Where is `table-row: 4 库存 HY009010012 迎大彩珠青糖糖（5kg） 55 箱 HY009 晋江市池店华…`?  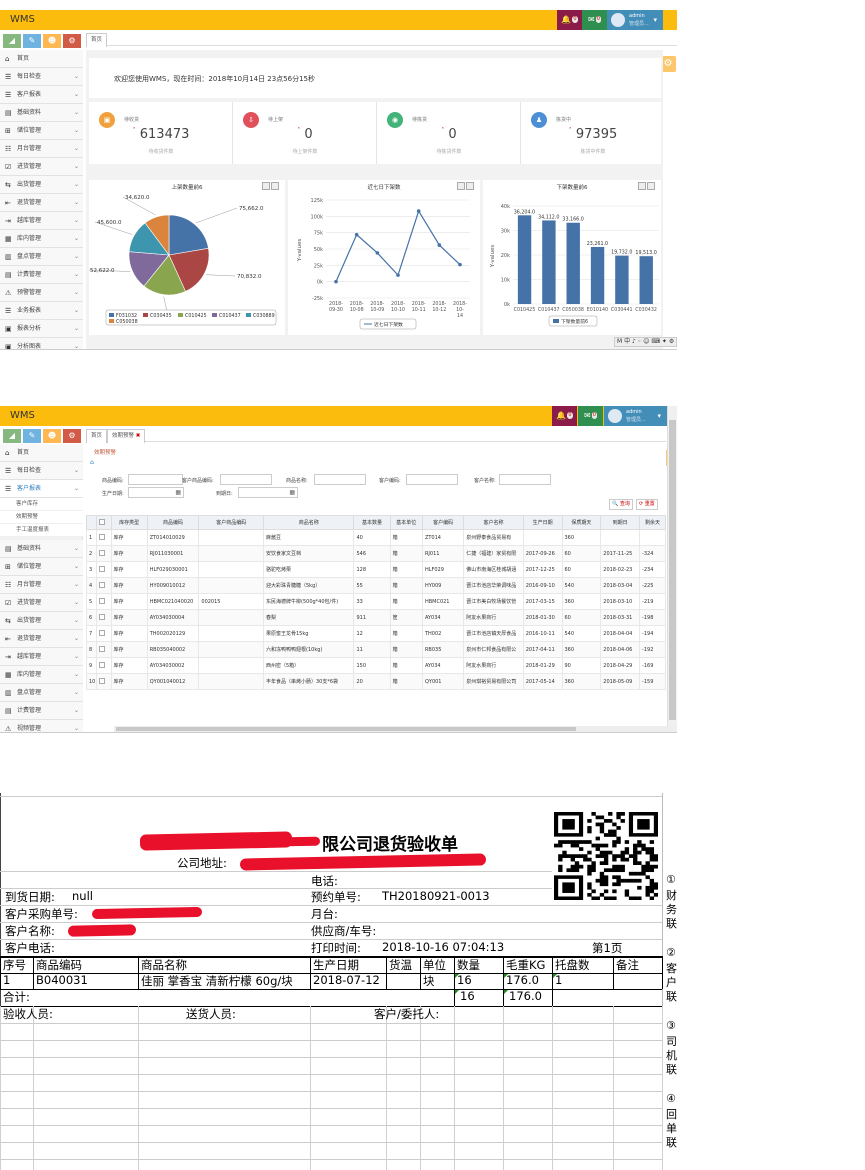 table-row: 4 库存 HY009010012 迎大彩珠青糖糖（5kg） 55 箱 HY009 晋江市池店华… is located at coordinates (375, 585).